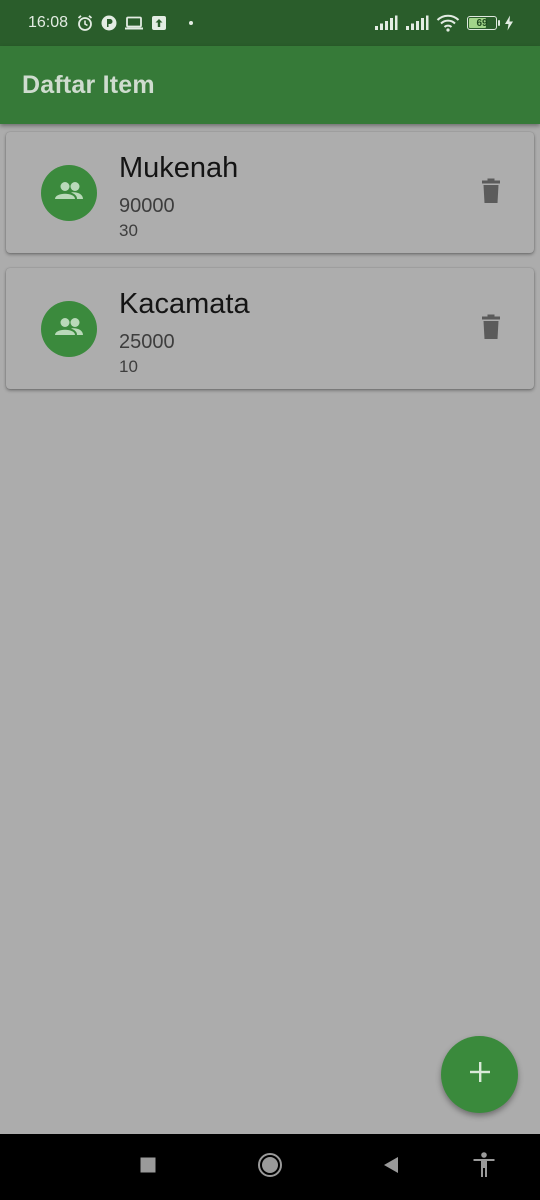 This screenshot has width=540, height=1200. I want to click on accessibility-button, so click(484, 1167).